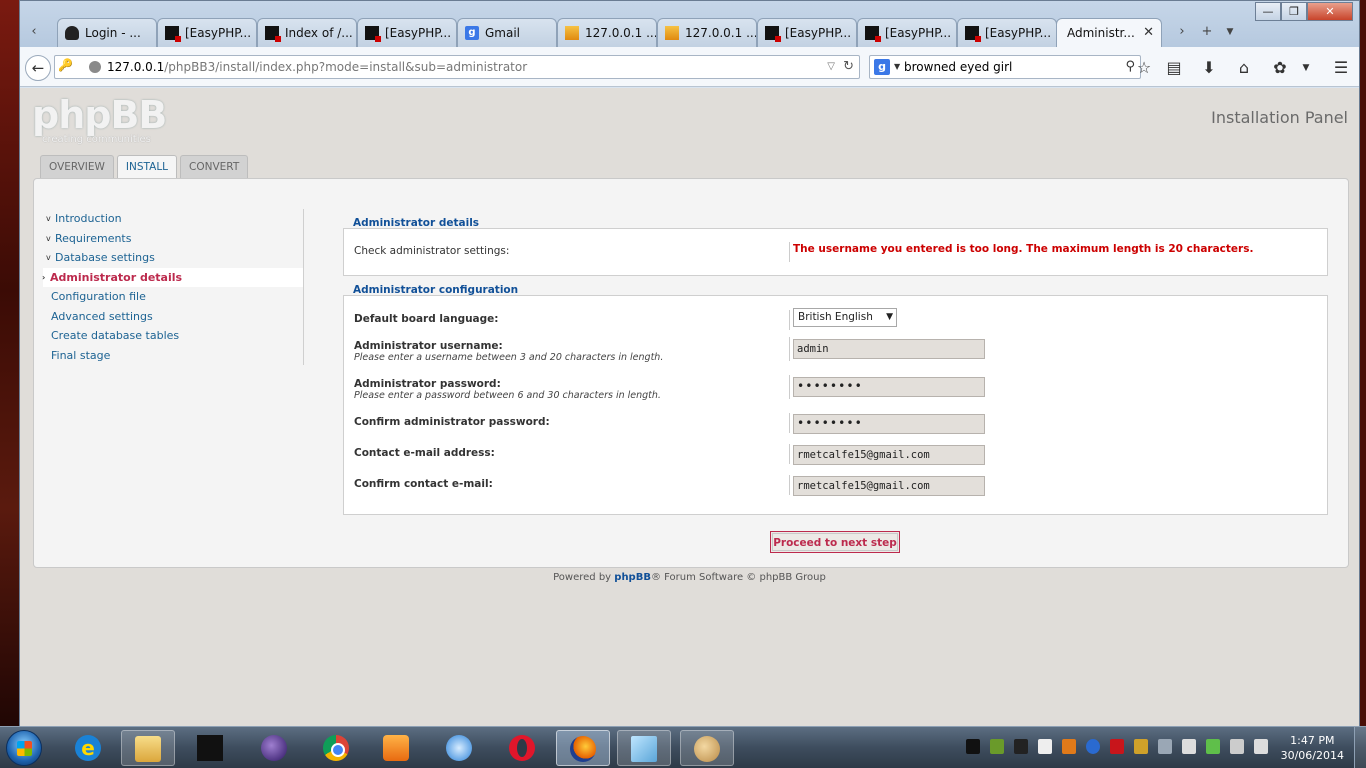  I want to click on password-input: ••••••••, so click(889, 387).